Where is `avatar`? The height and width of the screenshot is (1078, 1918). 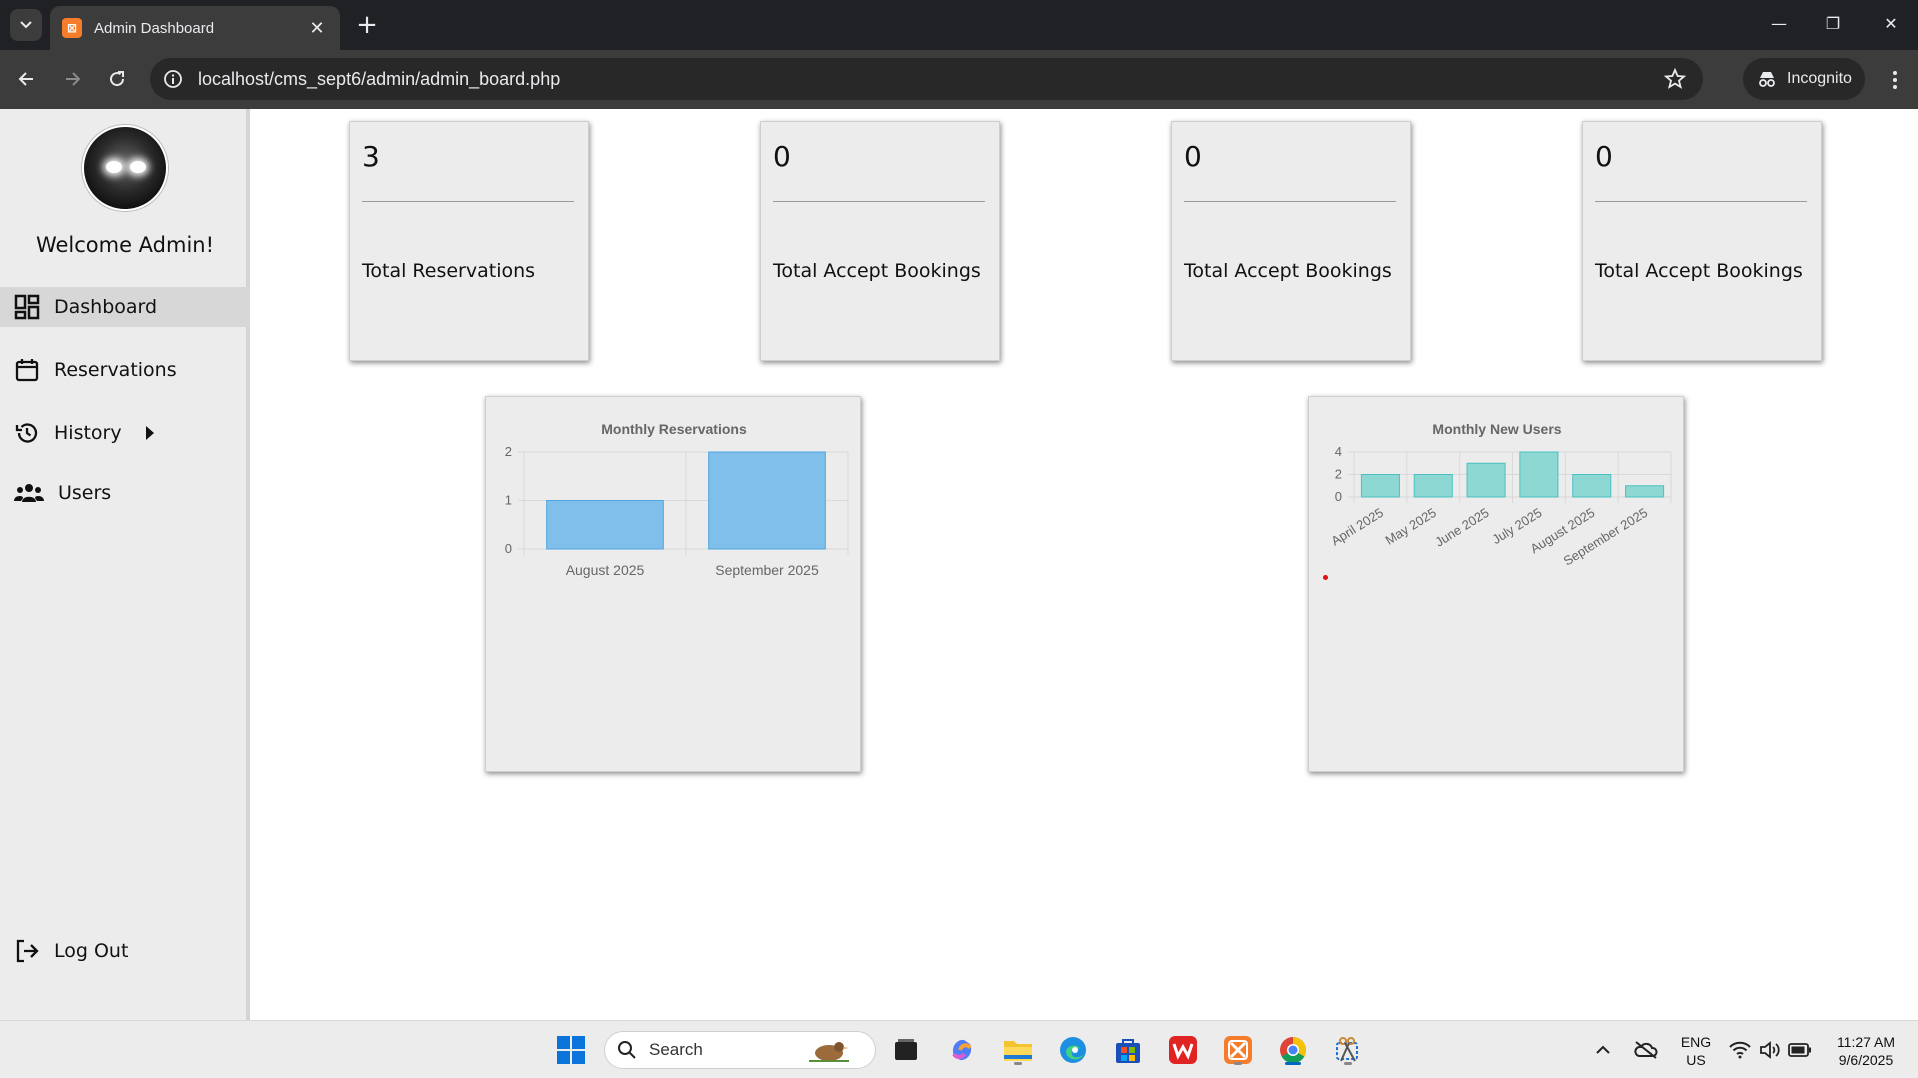
avatar is located at coordinates (125, 168).